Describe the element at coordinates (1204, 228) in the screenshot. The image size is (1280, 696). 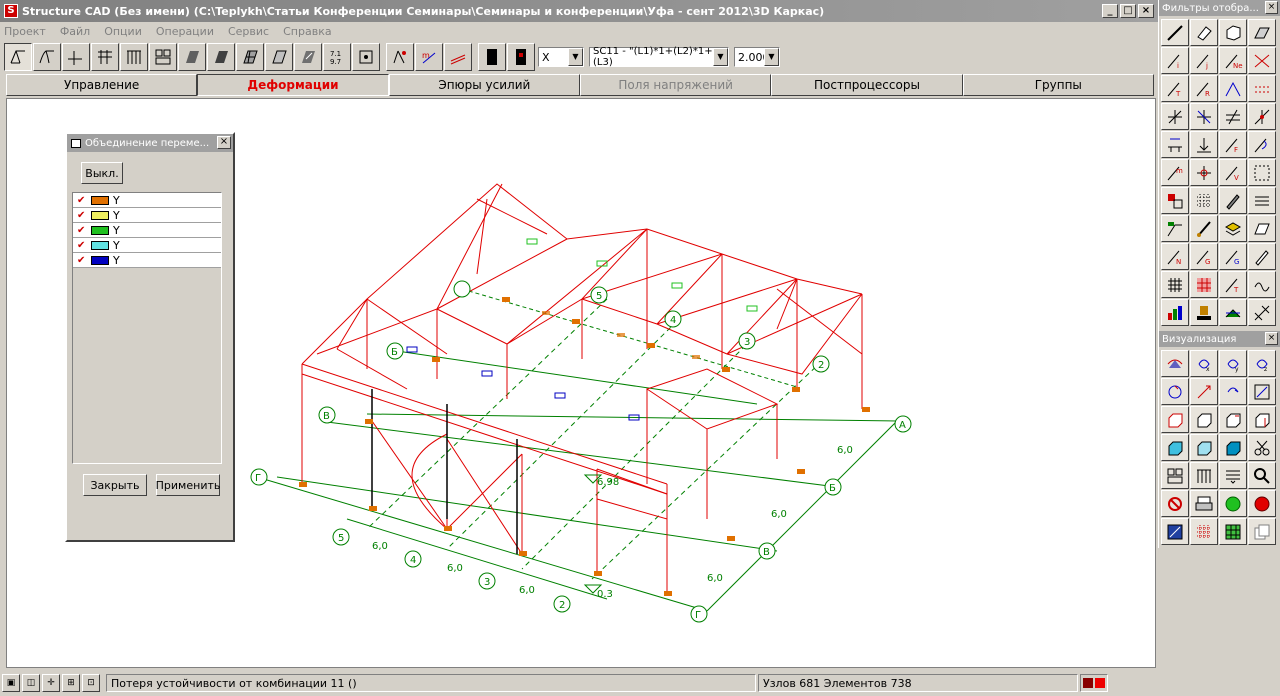
I see `filter-brush-icon` at that location.